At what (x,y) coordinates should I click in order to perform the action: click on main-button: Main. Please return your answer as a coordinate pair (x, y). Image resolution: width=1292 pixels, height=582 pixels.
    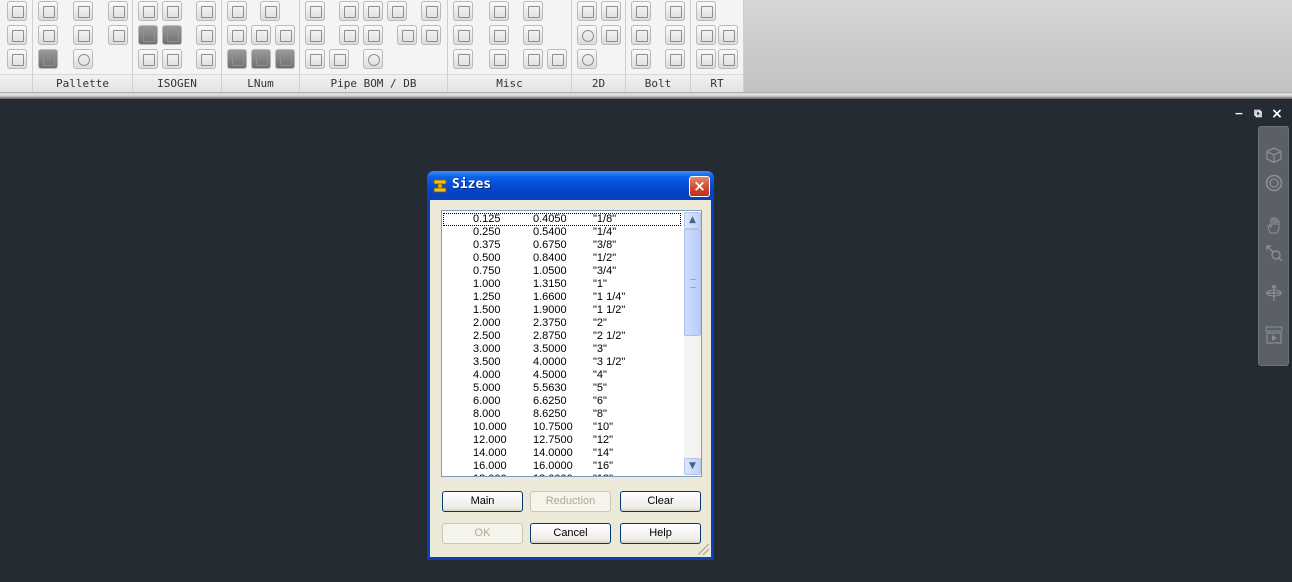
    Looking at the image, I should click on (482, 501).